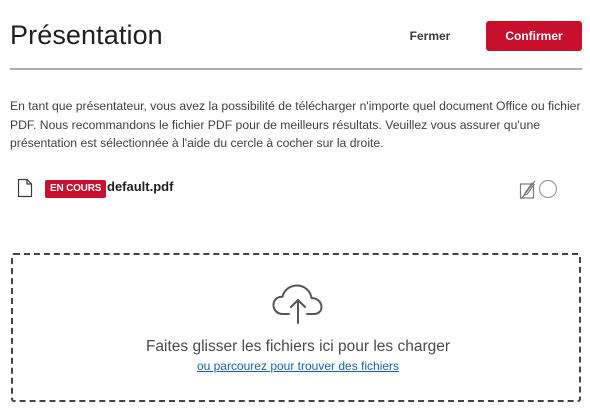 This screenshot has height=408, width=590. Describe the element at coordinates (298, 304) in the screenshot. I see `cloud-upload-icon` at that location.